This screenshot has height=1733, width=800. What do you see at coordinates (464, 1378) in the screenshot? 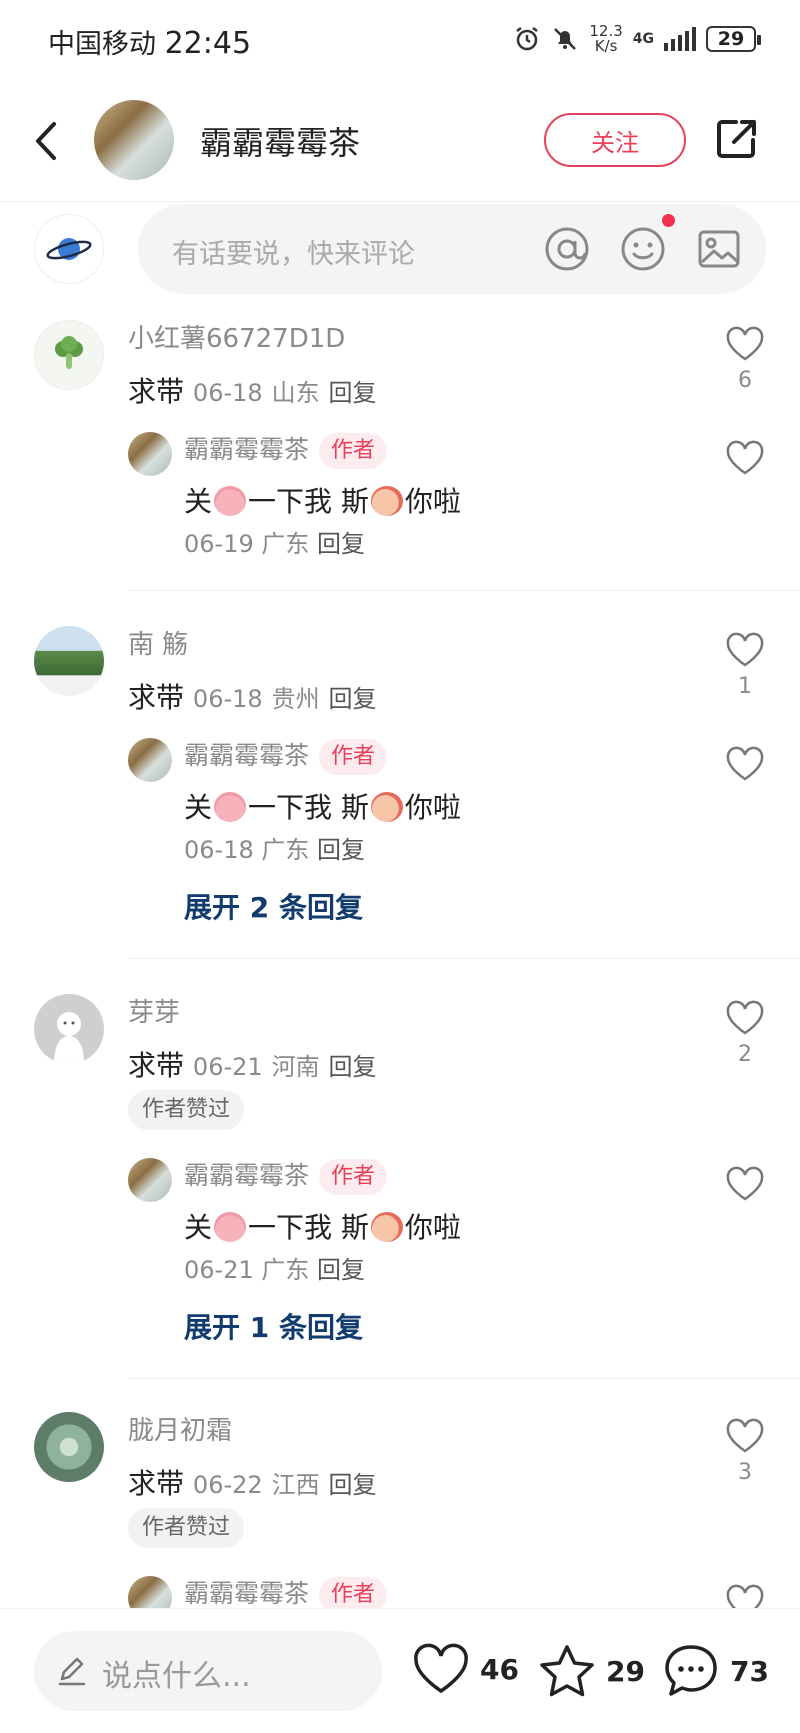
I see `comment-divider` at bounding box center [464, 1378].